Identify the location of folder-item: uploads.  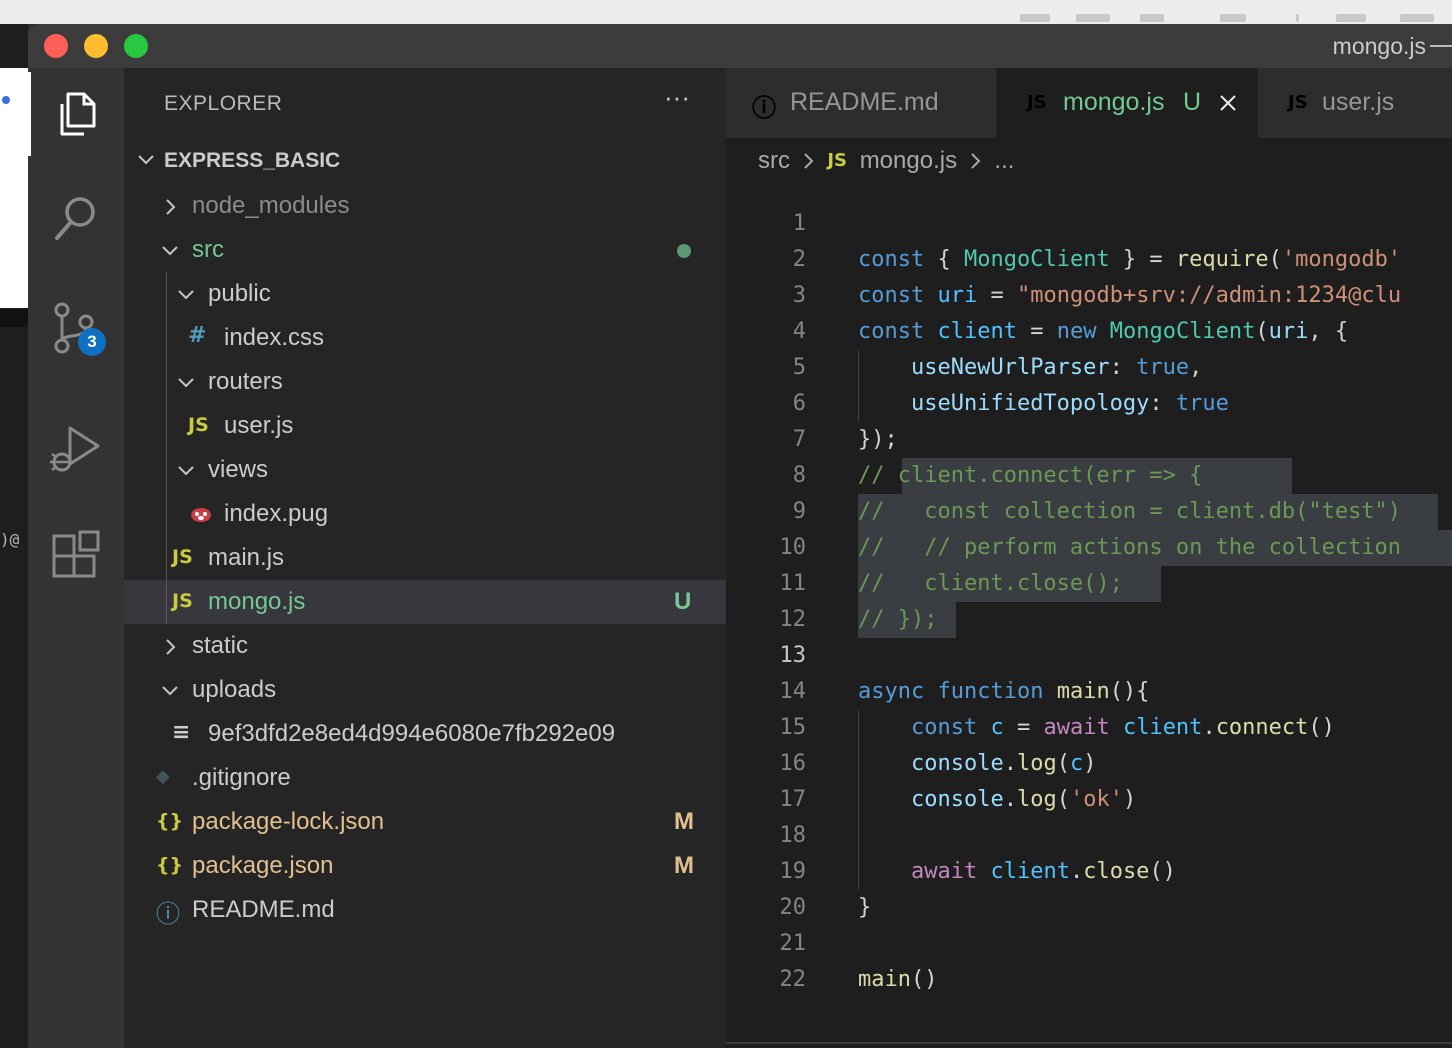
(425, 690).